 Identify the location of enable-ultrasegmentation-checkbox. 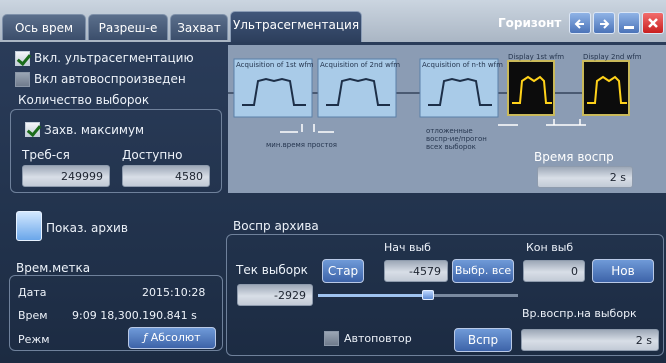
(22, 58).